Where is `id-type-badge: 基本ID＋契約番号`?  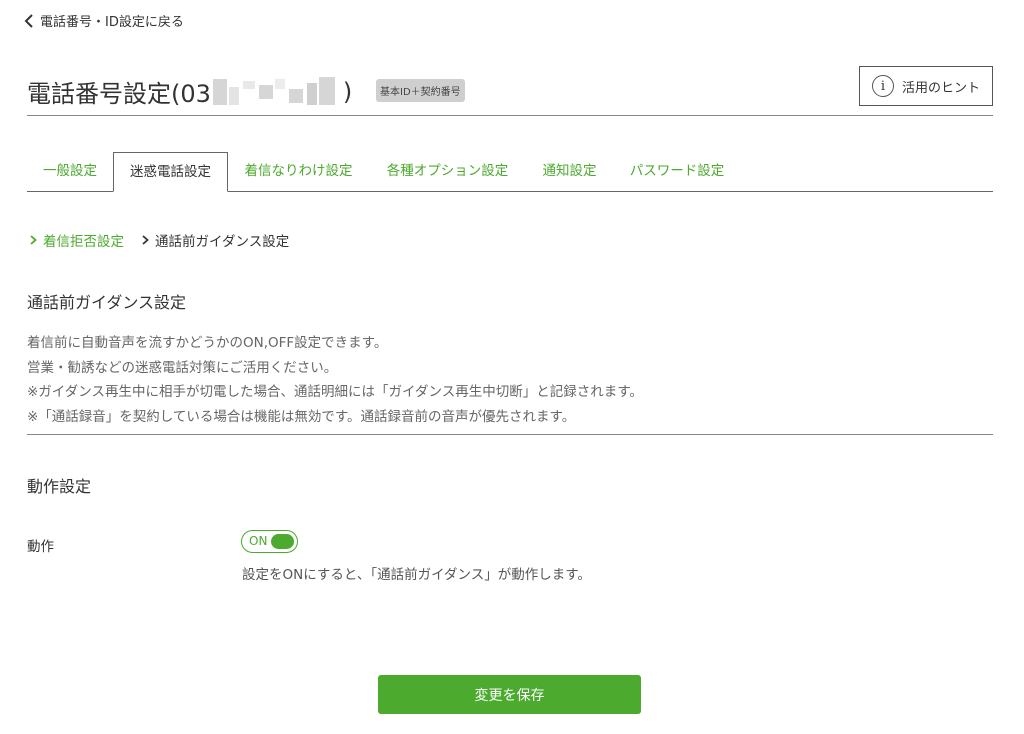
id-type-badge: 基本ID＋契約番号 is located at coordinates (420, 90).